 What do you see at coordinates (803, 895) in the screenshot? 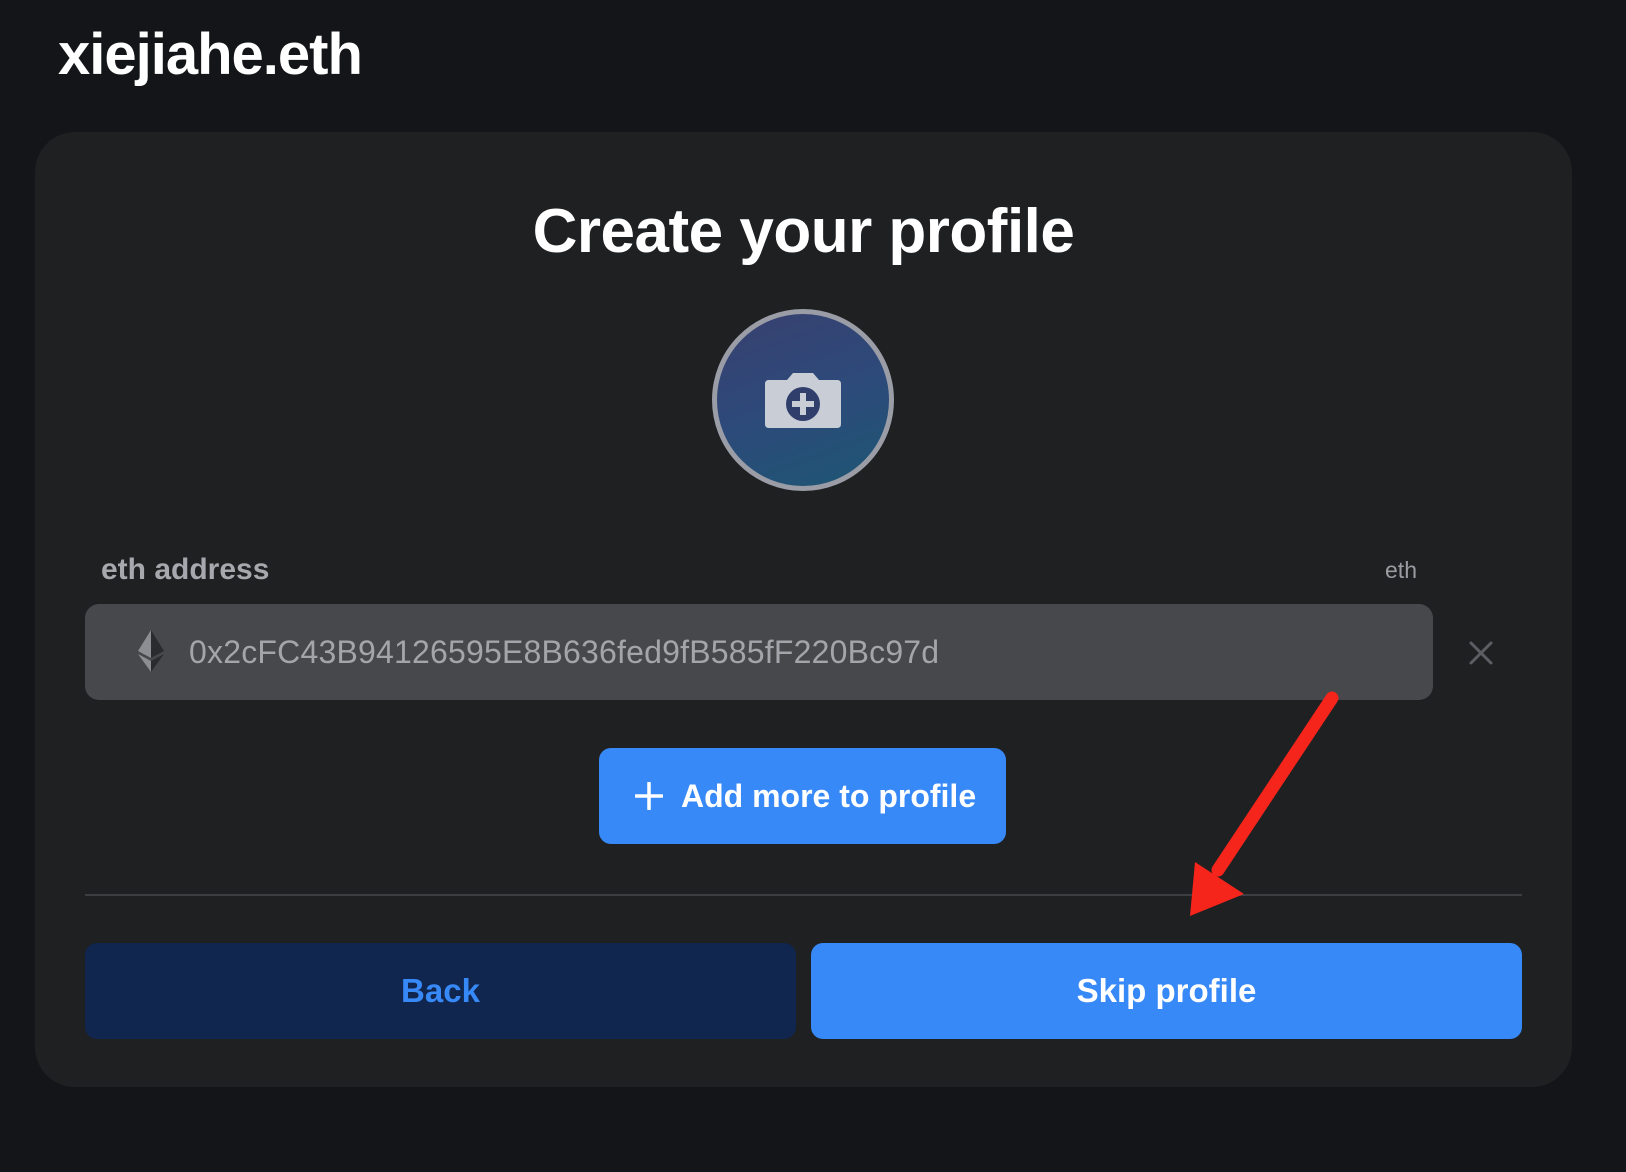
I see `divider` at bounding box center [803, 895].